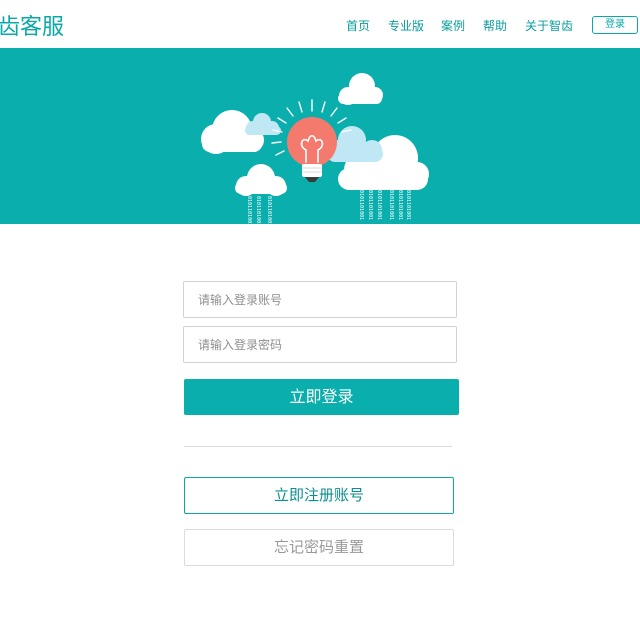 Image resolution: width=640 pixels, height=640 pixels. What do you see at coordinates (615, 25) in the screenshot?
I see `header-login-button: 登录` at bounding box center [615, 25].